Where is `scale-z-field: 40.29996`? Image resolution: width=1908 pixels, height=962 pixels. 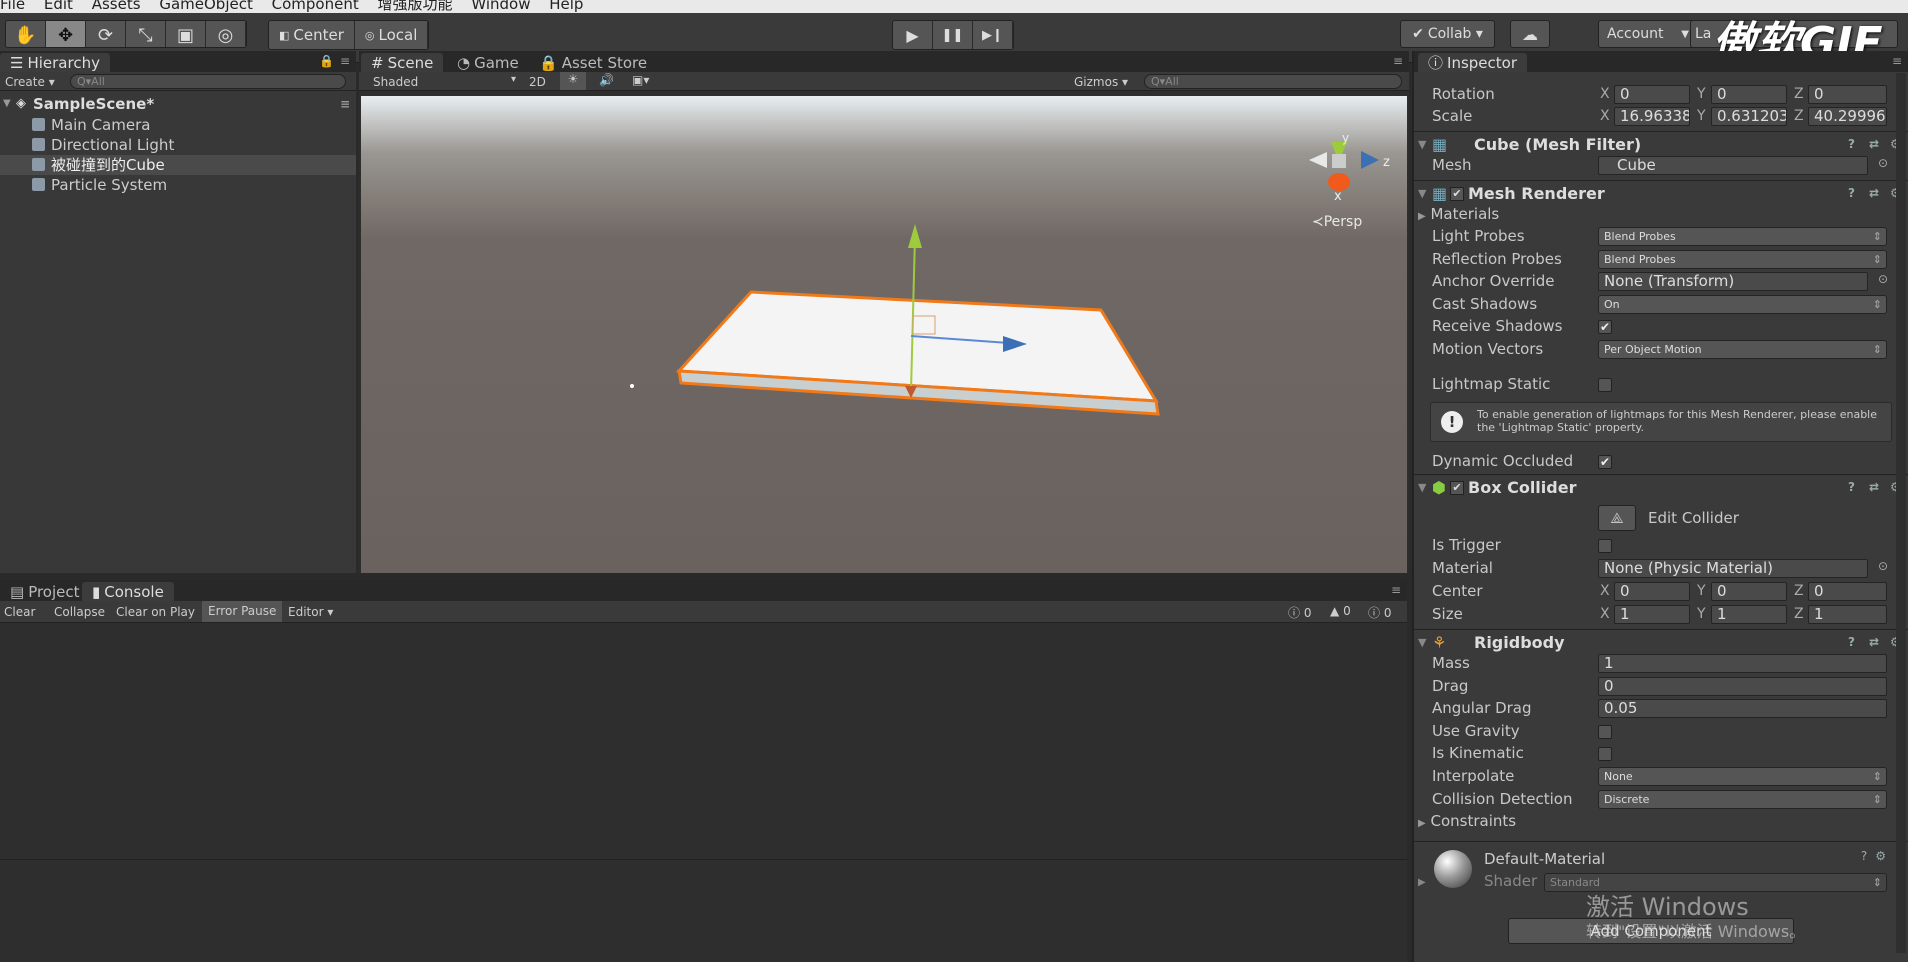 scale-z-field: 40.29996 is located at coordinates (1847, 116).